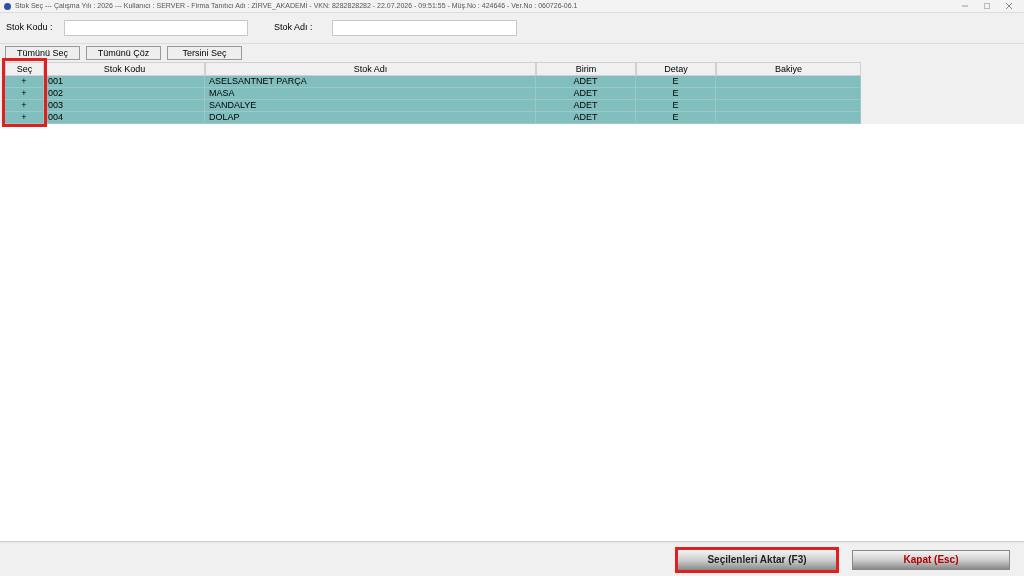 This screenshot has height=576, width=1024. Describe the element at coordinates (123, 53) in the screenshot. I see `toolbar-button: Tümünü Çöz` at that location.